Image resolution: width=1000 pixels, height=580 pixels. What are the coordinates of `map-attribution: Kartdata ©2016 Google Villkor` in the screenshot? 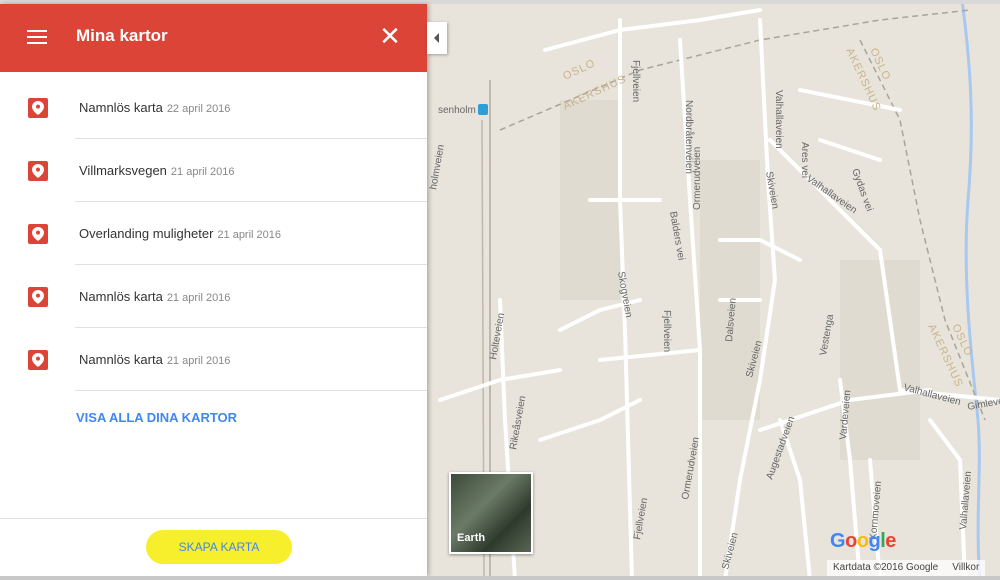 It's located at (906, 568).